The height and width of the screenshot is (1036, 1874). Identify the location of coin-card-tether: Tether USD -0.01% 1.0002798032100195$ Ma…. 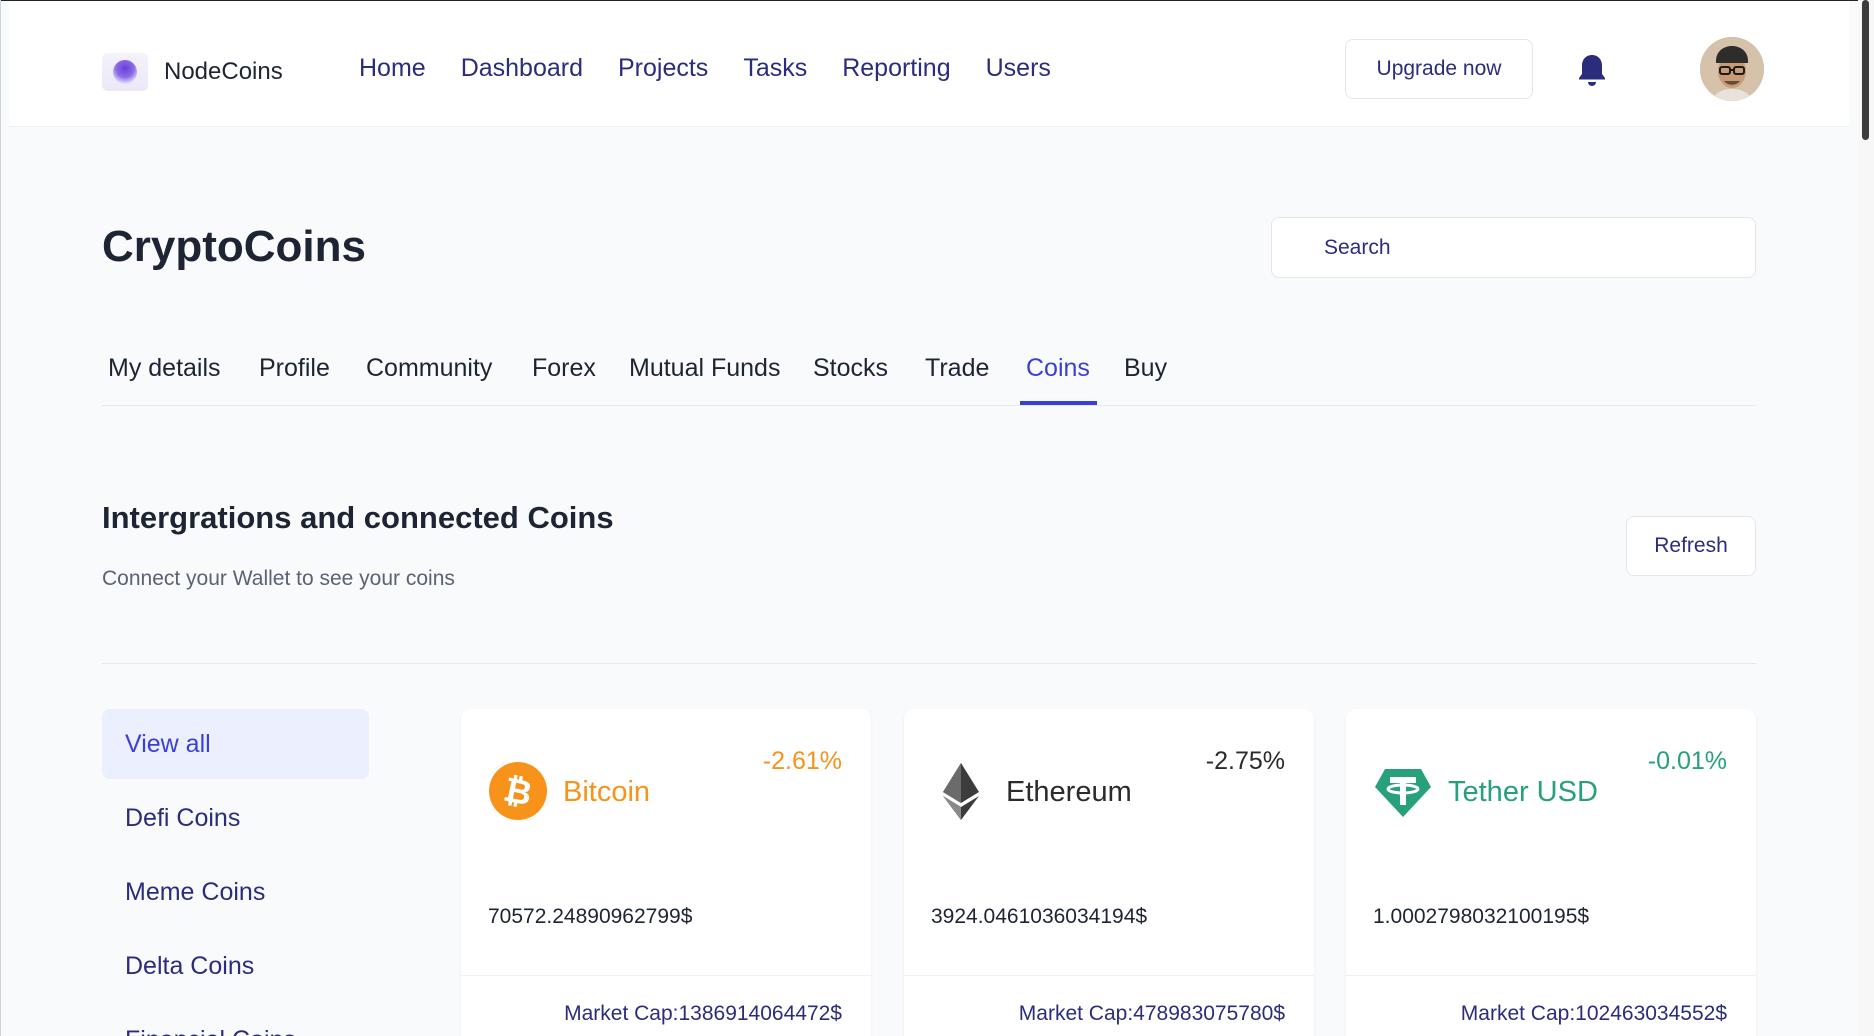
(1551, 872).